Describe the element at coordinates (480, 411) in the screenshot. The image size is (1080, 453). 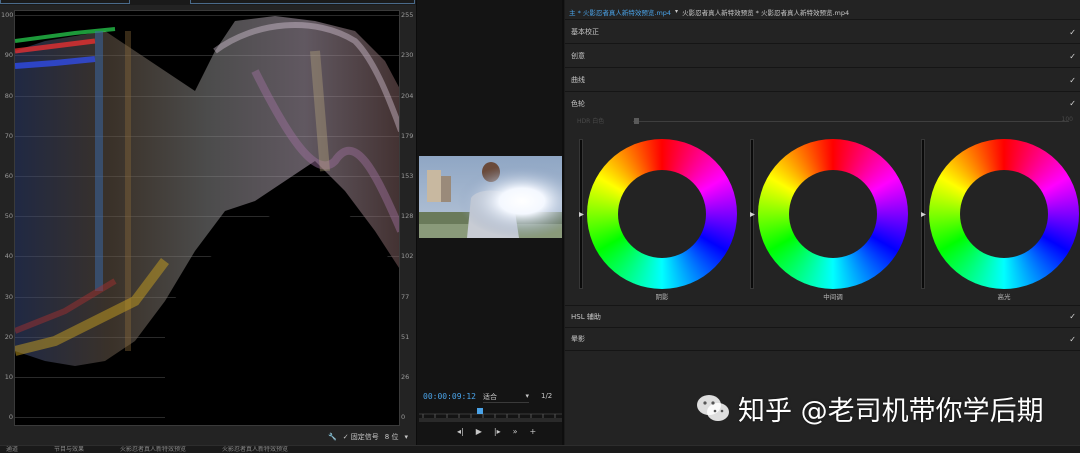
I see `playhead-icon` at that location.